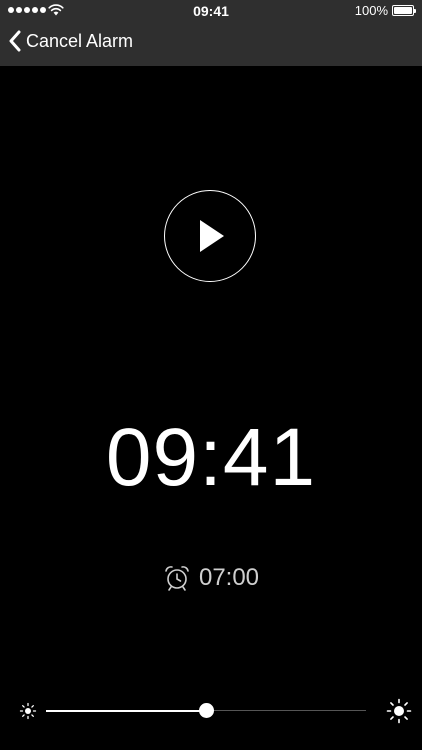 Image resolution: width=422 pixels, height=750 pixels. I want to click on brightness-track-fill, so click(126, 710).